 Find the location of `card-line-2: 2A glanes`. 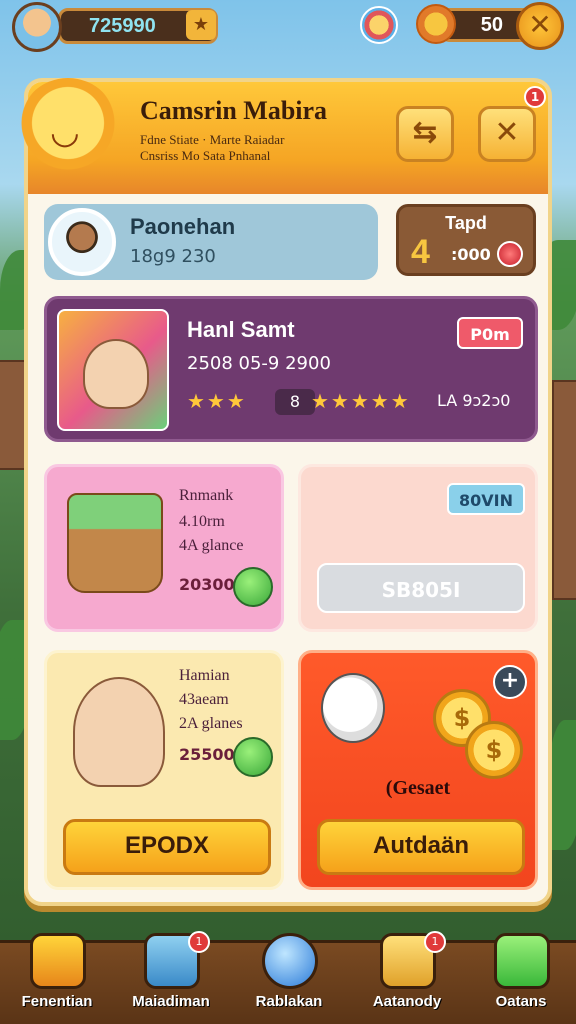

card-line-2: 2A glanes is located at coordinates (211, 723).